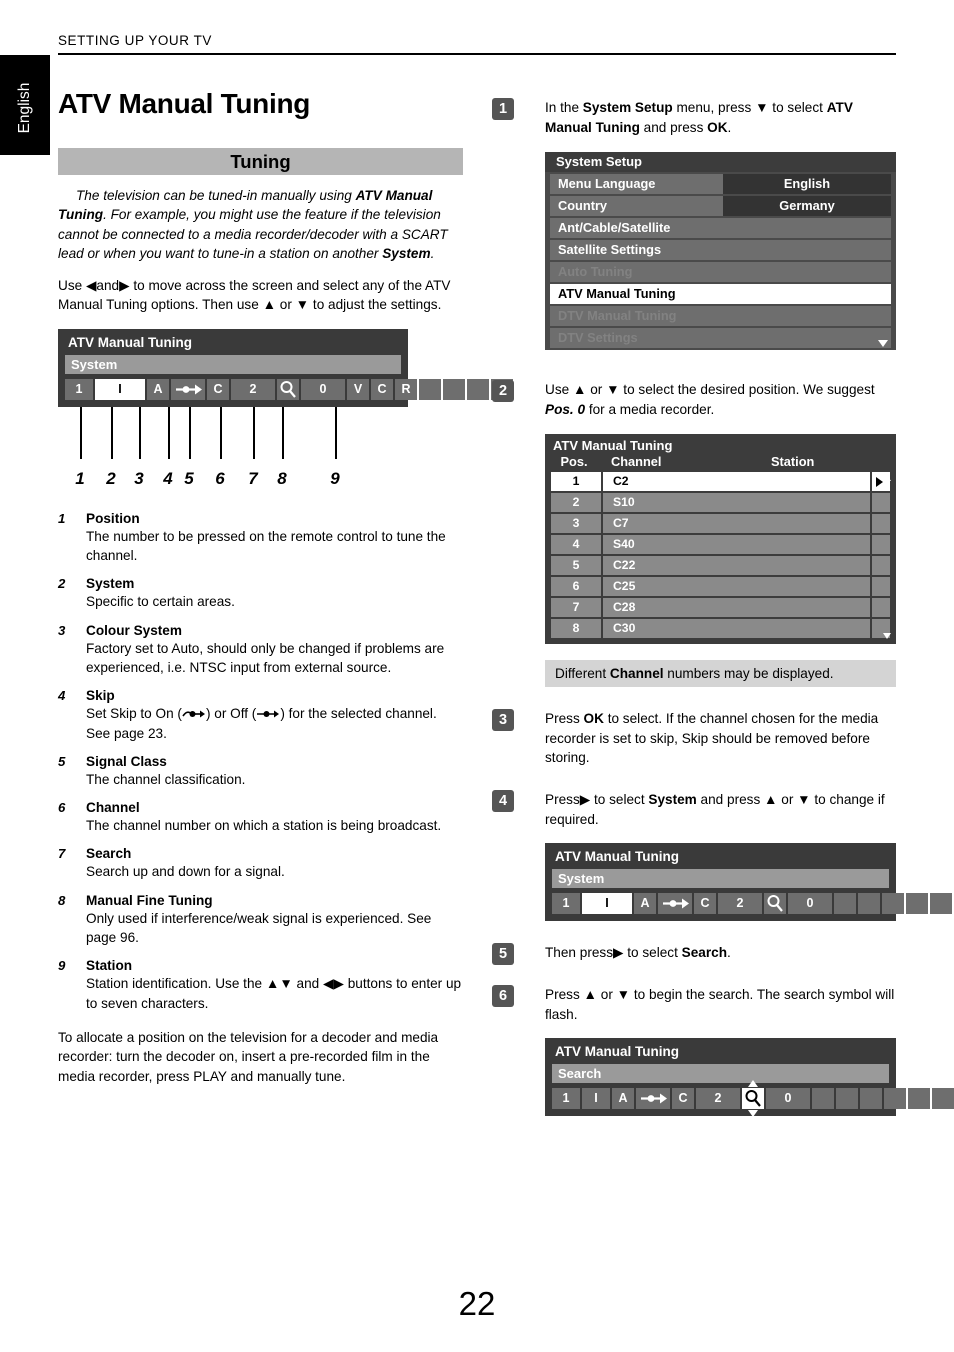 Image resolution: width=954 pixels, height=1352 pixels. Describe the element at coordinates (720, 544) in the screenshot. I see `table-row: 4 S40` at that location.